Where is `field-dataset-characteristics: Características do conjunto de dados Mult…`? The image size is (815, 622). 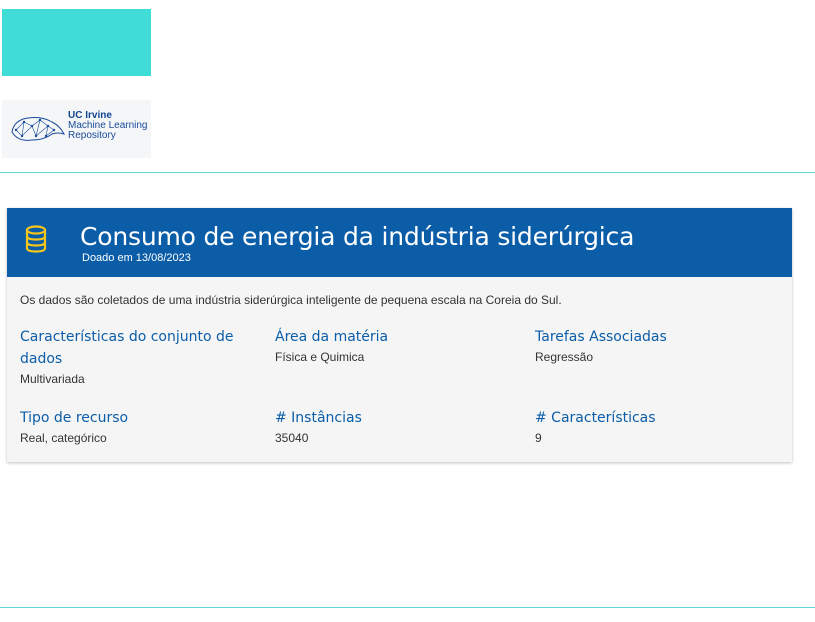 field-dataset-characteristics: Características do conjunto de dados Mult… is located at coordinates (135, 357).